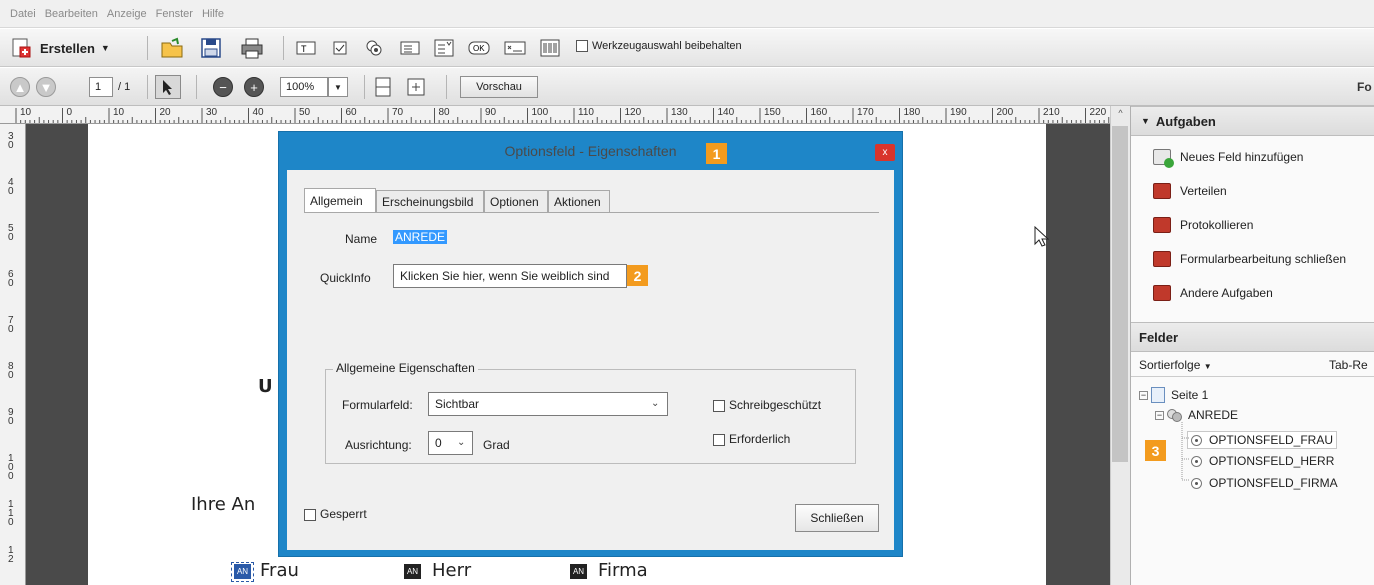 The height and width of the screenshot is (585, 1374). I want to click on tree-page: − Seite 1, so click(1173, 395).